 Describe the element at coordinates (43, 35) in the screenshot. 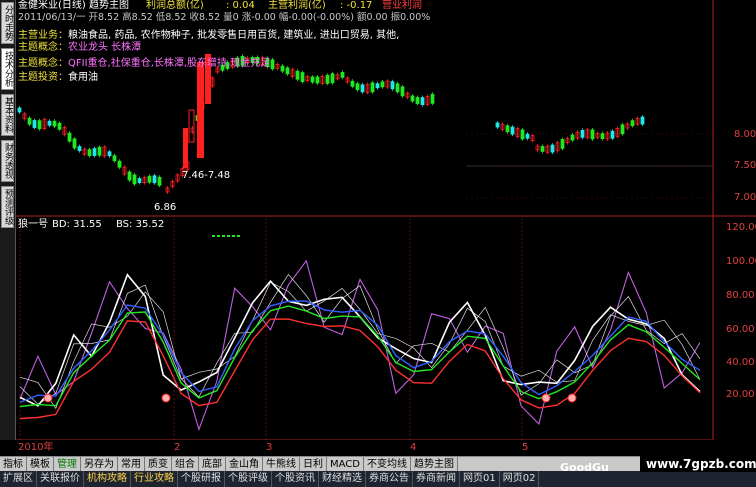

I see `info-label: 主营业务：` at that location.